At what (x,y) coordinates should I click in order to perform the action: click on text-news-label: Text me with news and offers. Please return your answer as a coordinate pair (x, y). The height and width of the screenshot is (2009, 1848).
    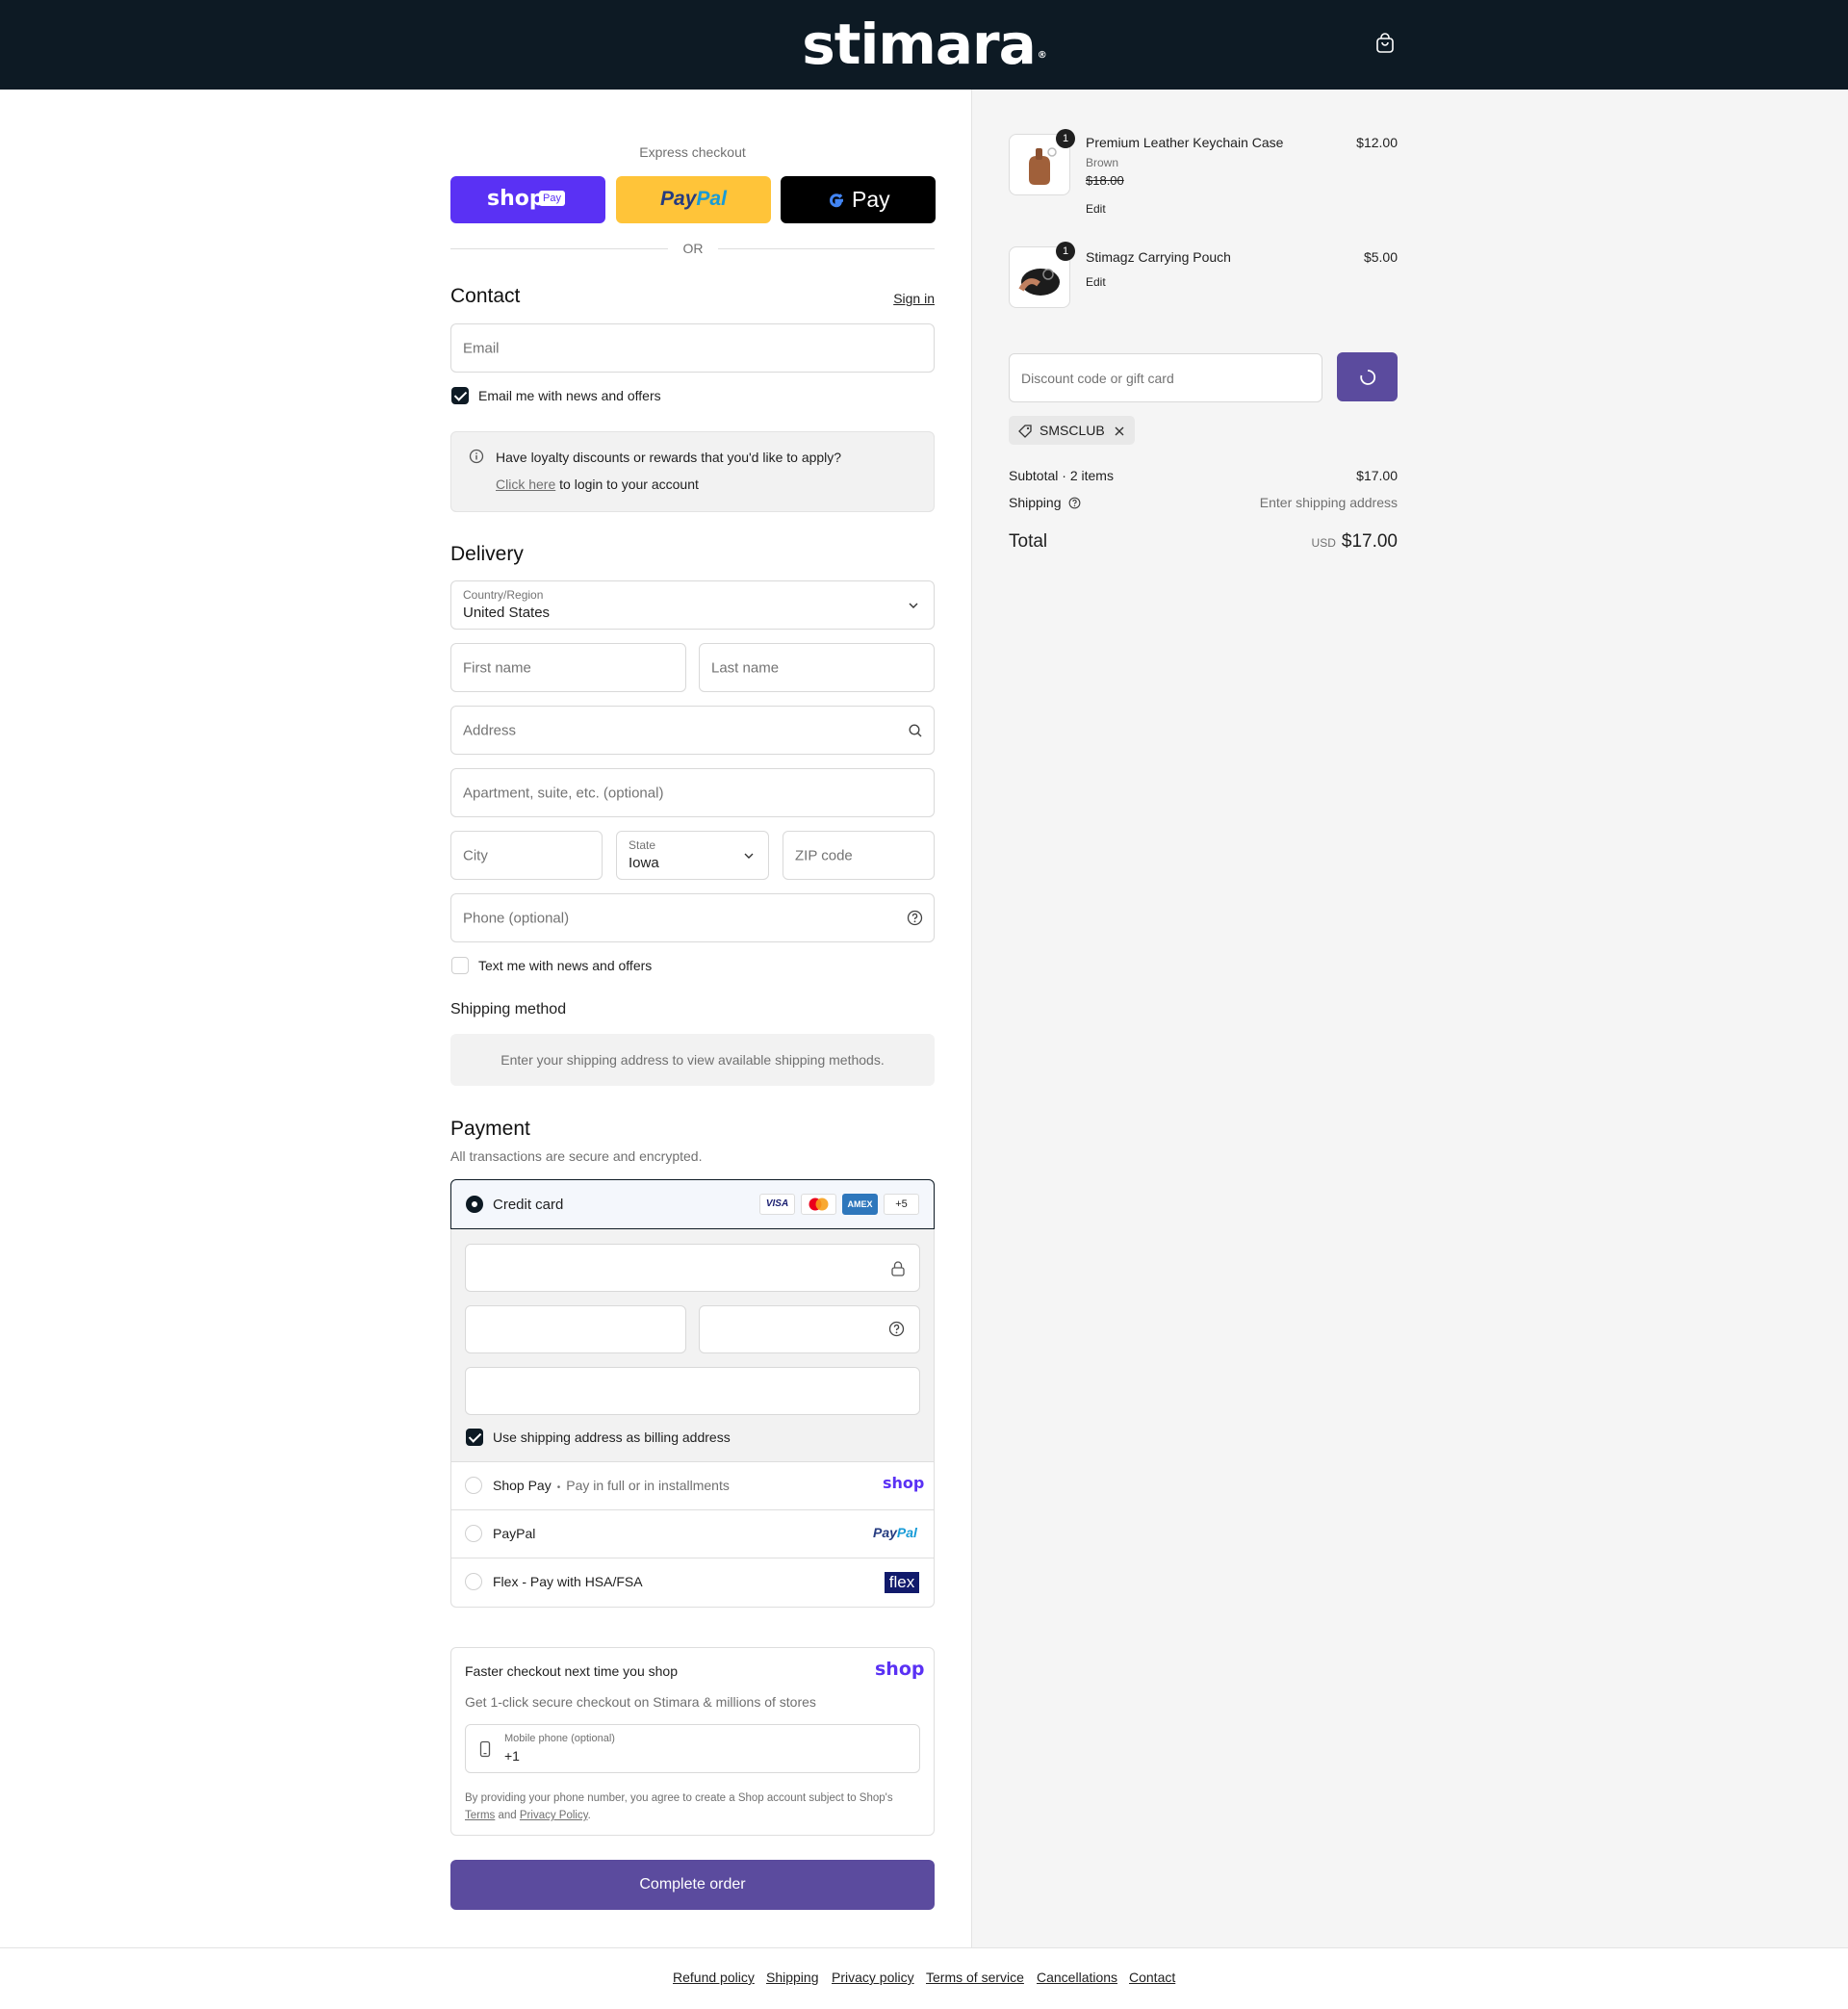
    Looking at the image, I should click on (565, 965).